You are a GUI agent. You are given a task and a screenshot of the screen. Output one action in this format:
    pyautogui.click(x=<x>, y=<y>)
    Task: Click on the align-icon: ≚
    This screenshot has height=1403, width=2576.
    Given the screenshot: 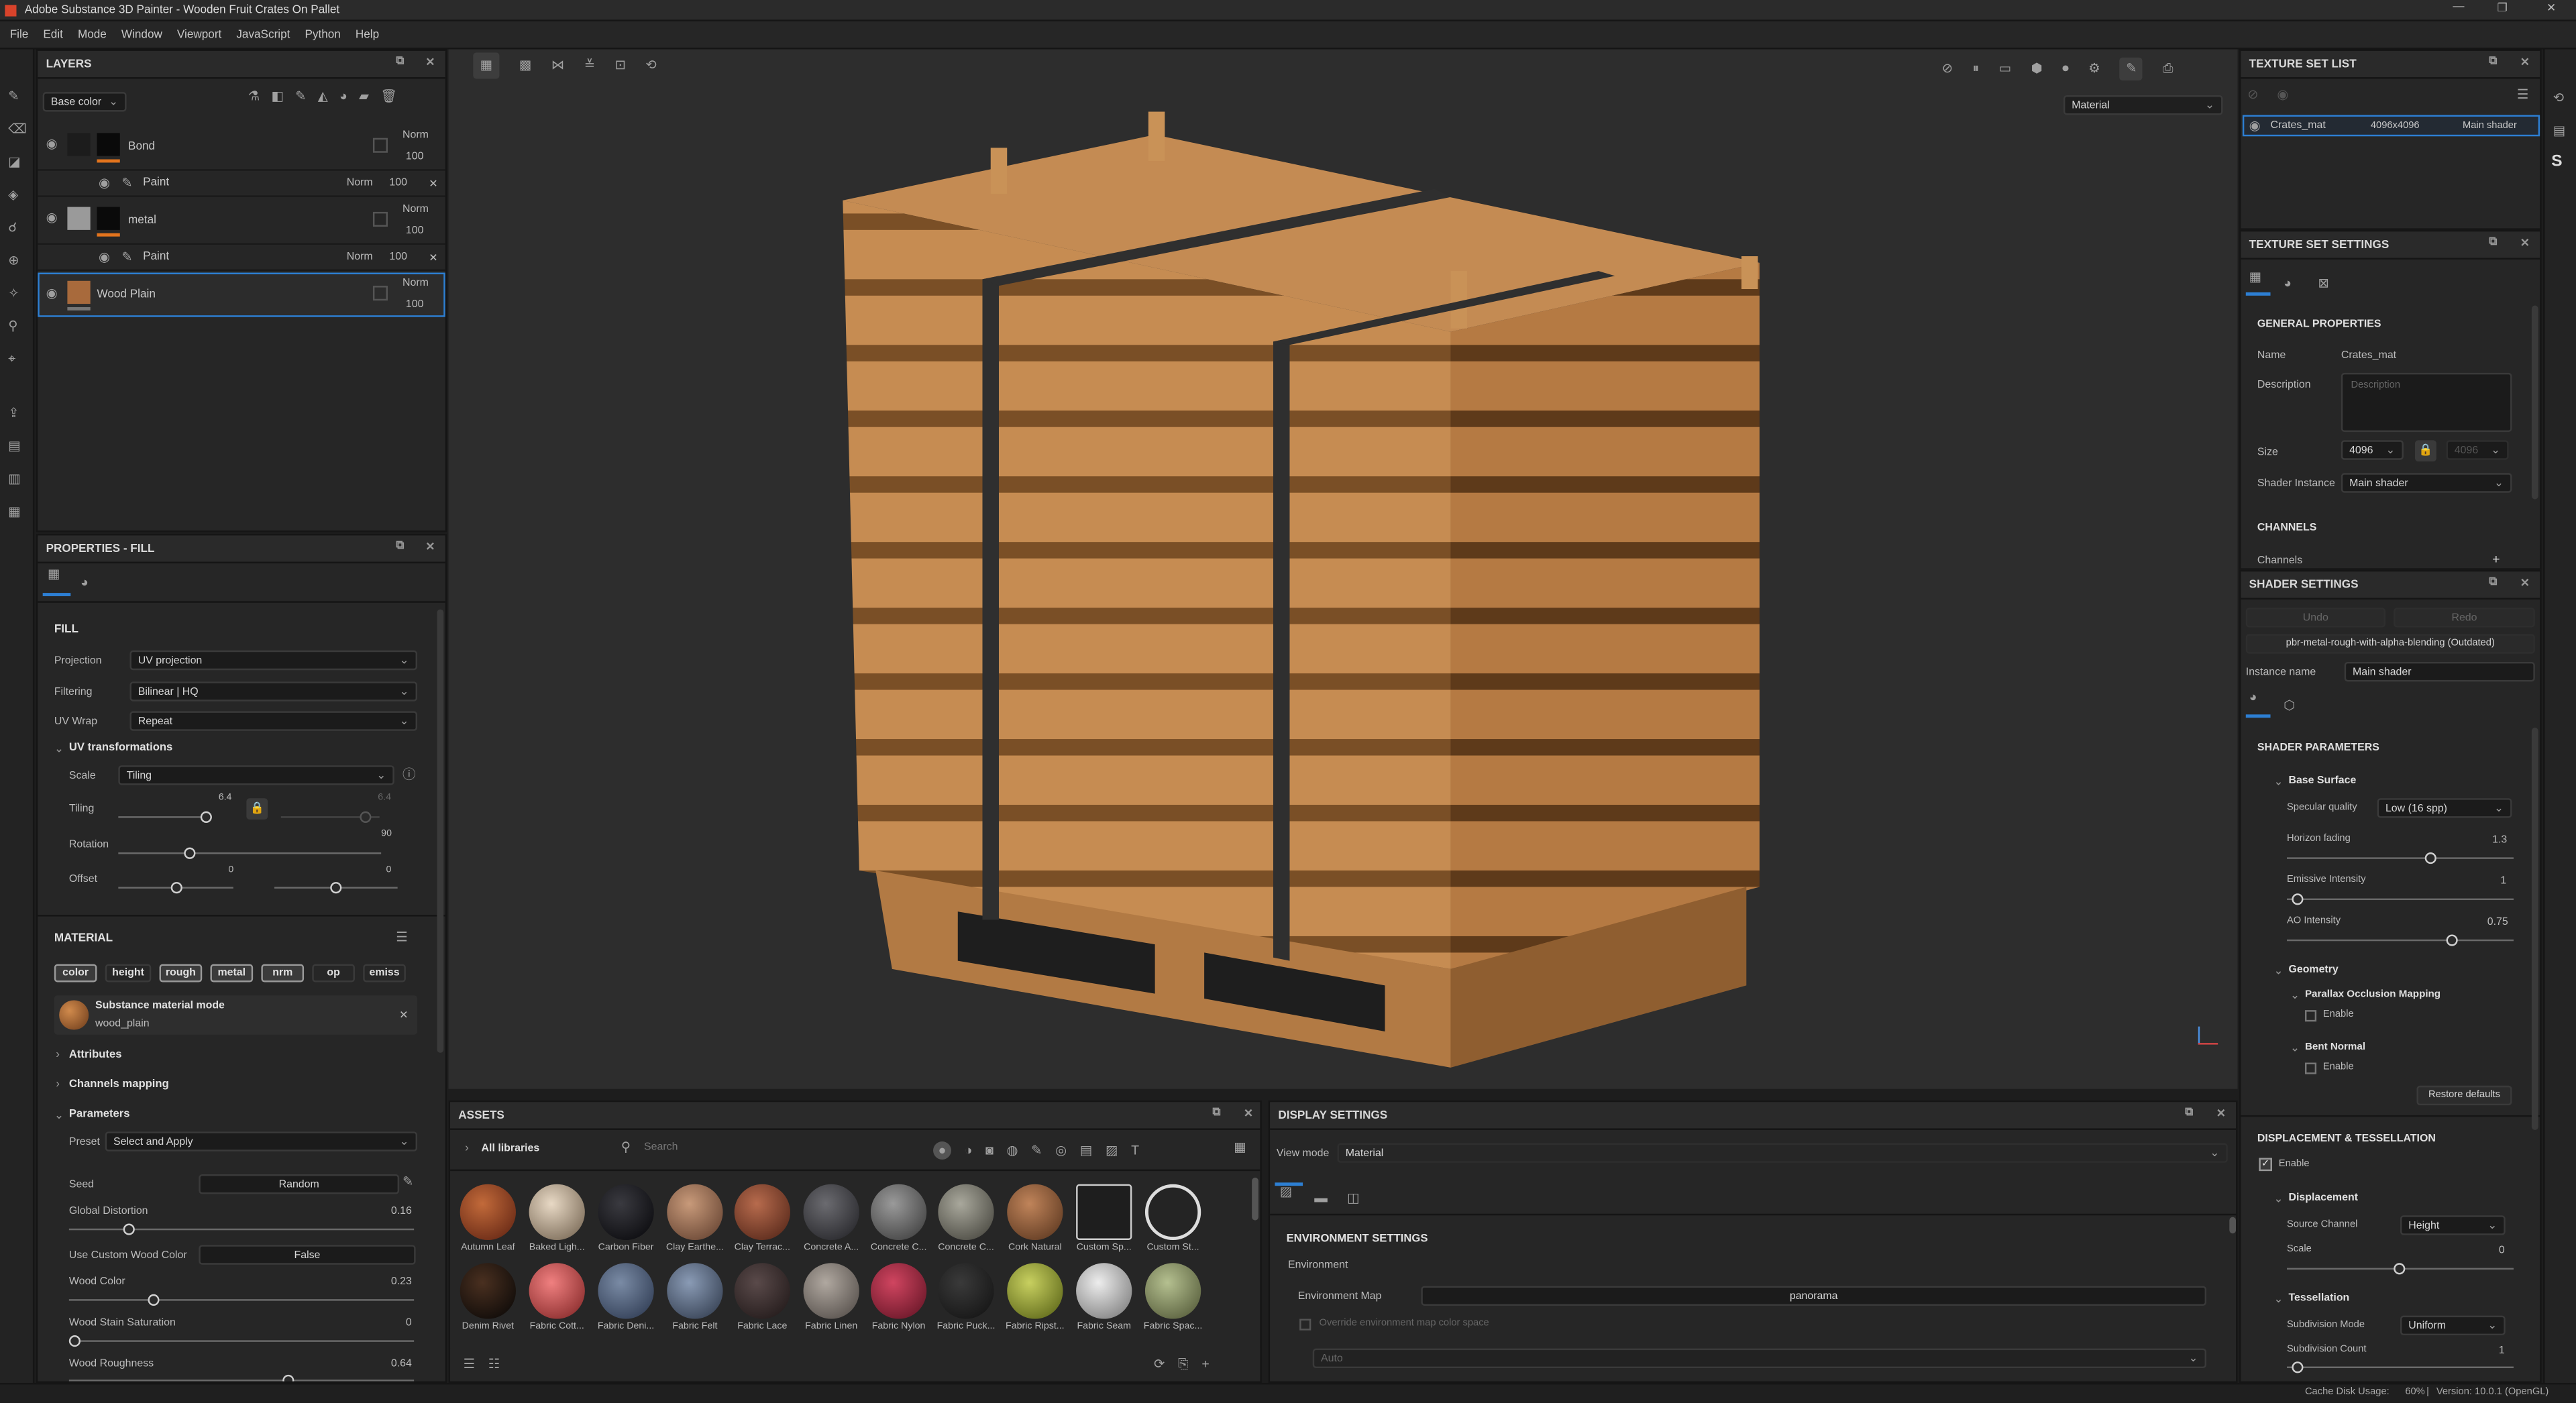 What is the action you would take?
    pyautogui.click(x=589, y=65)
    